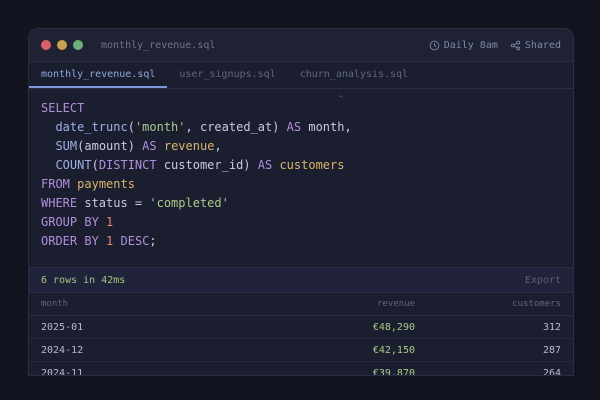  I want to click on code-line: GROUP BY 1, so click(301, 222).